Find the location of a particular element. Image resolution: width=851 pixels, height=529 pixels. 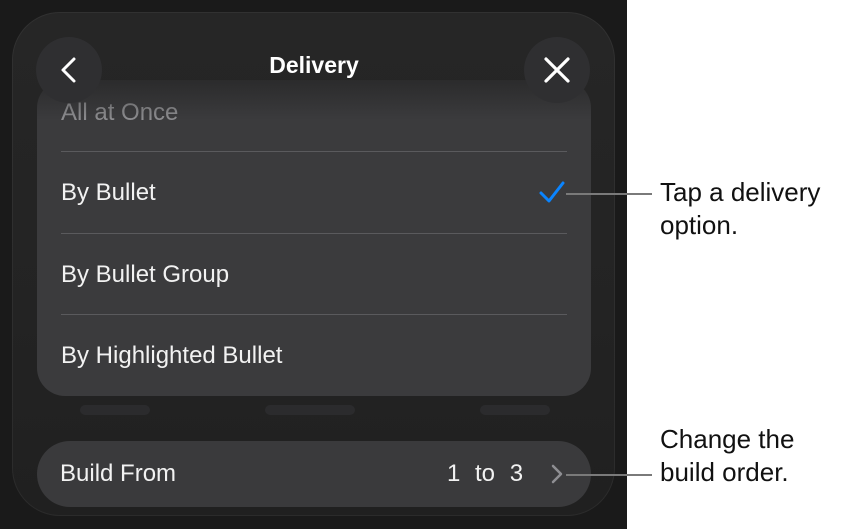

page-title: Delivery is located at coordinates (314, 65).